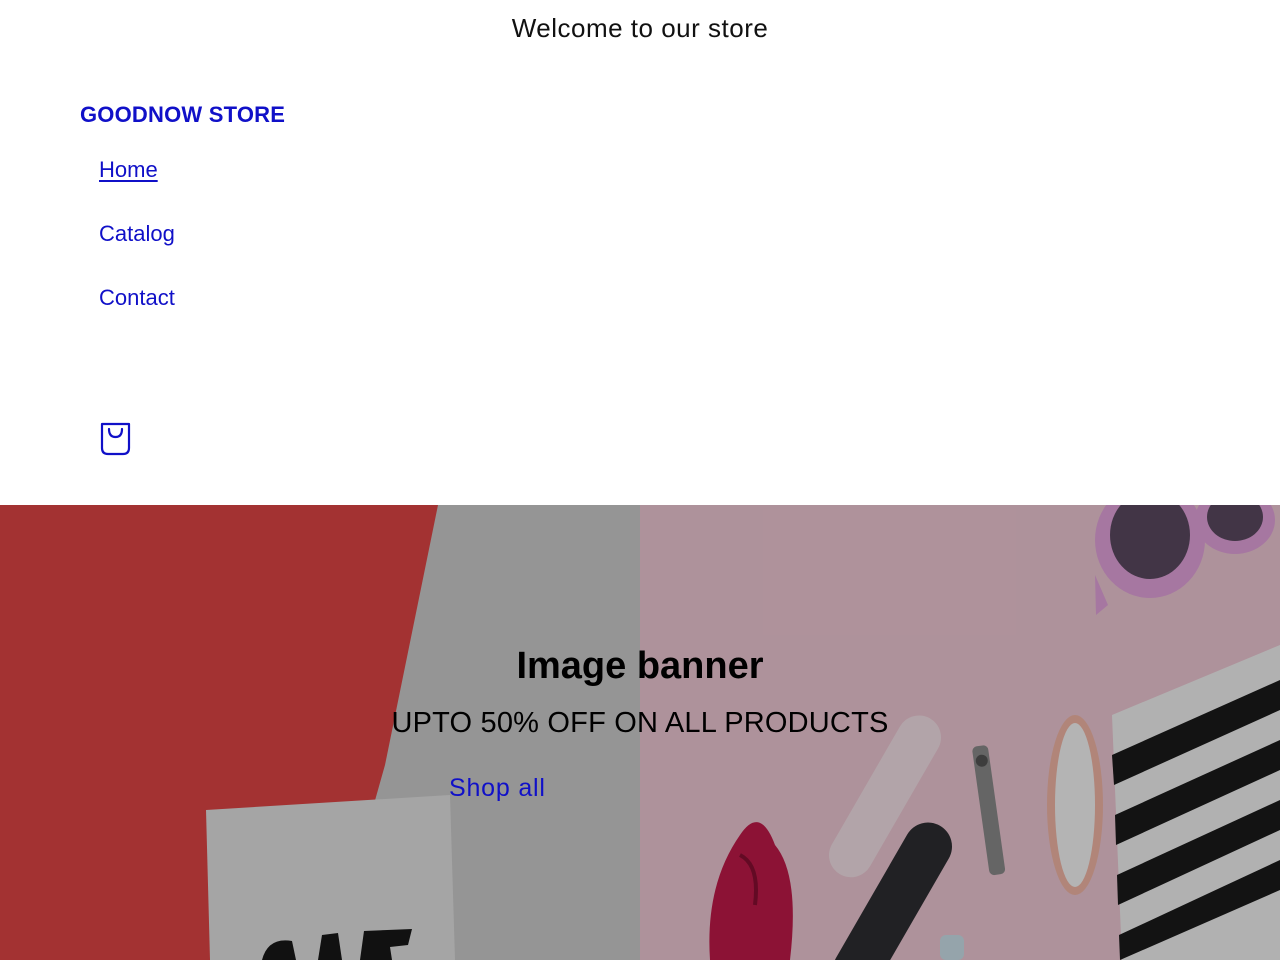 Image resolution: width=1280 pixels, height=960 pixels. Describe the element at coordinates (137, 298) in the screenshot. I see `nav-link-contact: Contact` at that location.